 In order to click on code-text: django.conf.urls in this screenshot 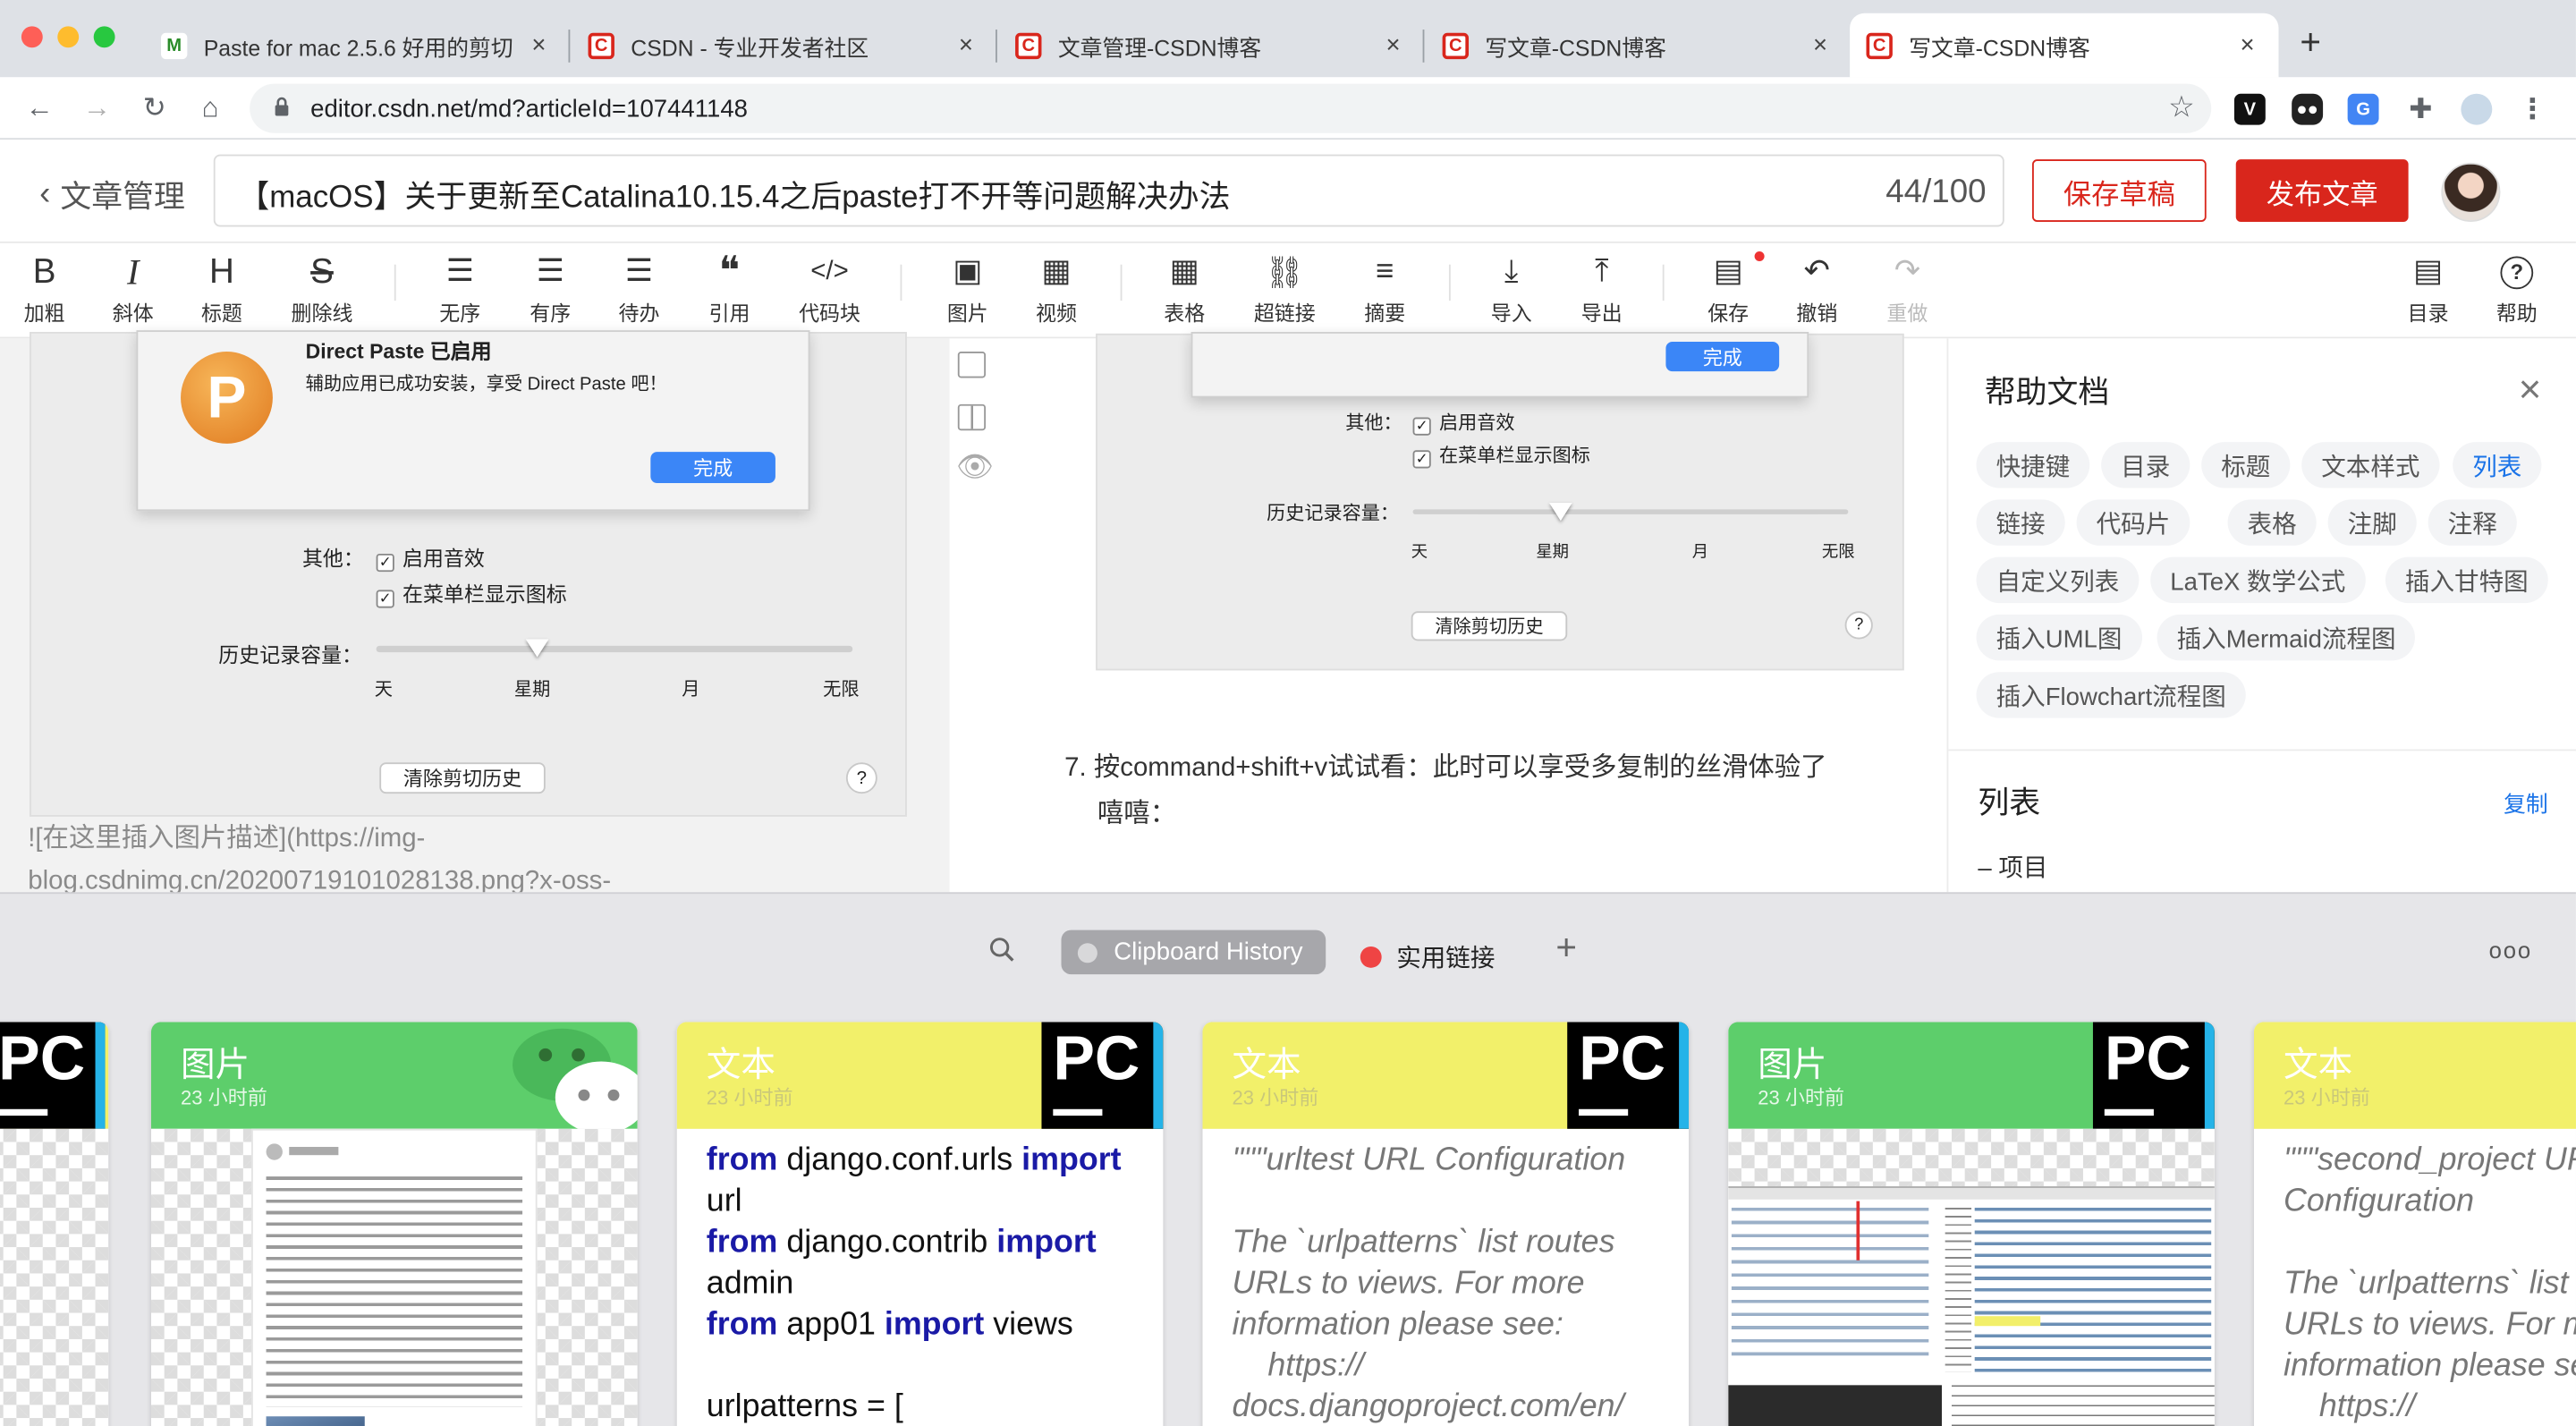, I will do `click(899, 1160)`.